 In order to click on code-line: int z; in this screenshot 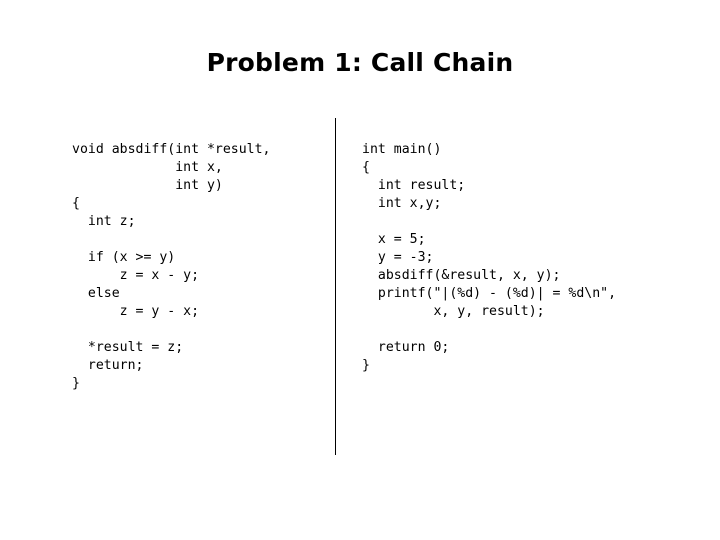, I will do `click(104, 222)`.